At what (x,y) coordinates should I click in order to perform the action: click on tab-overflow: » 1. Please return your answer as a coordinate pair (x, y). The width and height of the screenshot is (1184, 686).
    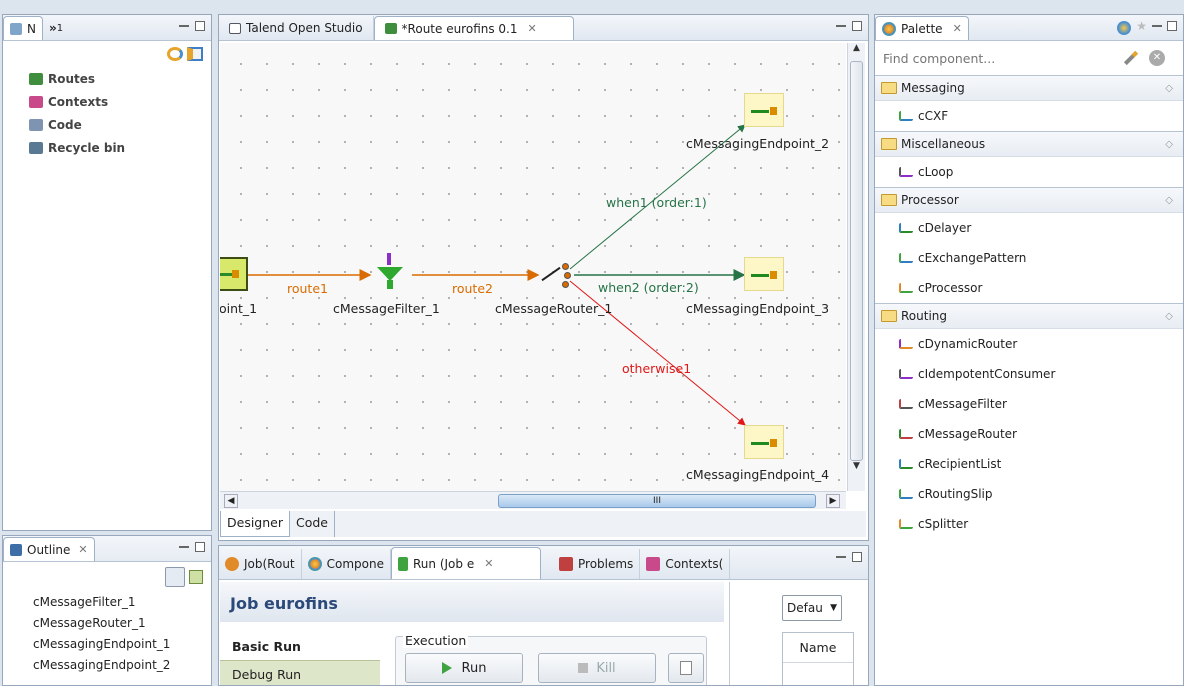
    Looking at the image, I should click on (56, 28).